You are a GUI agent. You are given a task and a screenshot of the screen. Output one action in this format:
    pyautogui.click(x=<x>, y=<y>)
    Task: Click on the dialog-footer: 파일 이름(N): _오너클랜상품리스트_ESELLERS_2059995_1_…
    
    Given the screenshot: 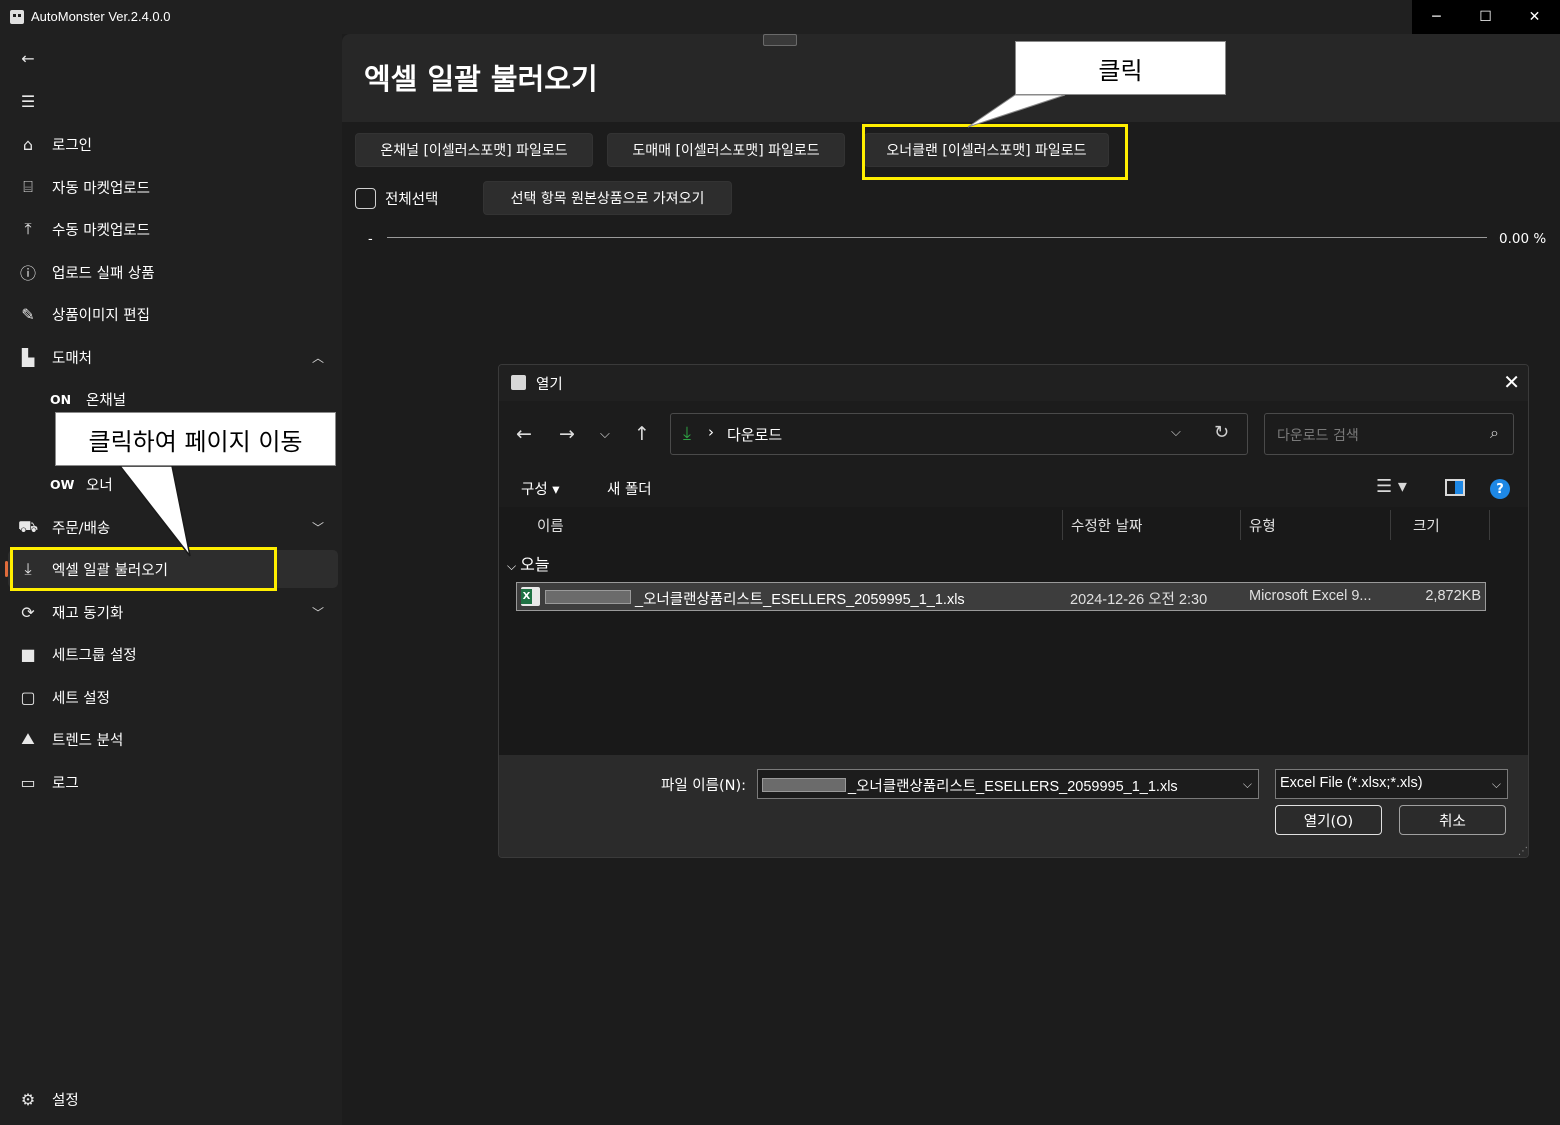 What is the action you would take?
    pyautogui.click(x=1013, y=806)
    